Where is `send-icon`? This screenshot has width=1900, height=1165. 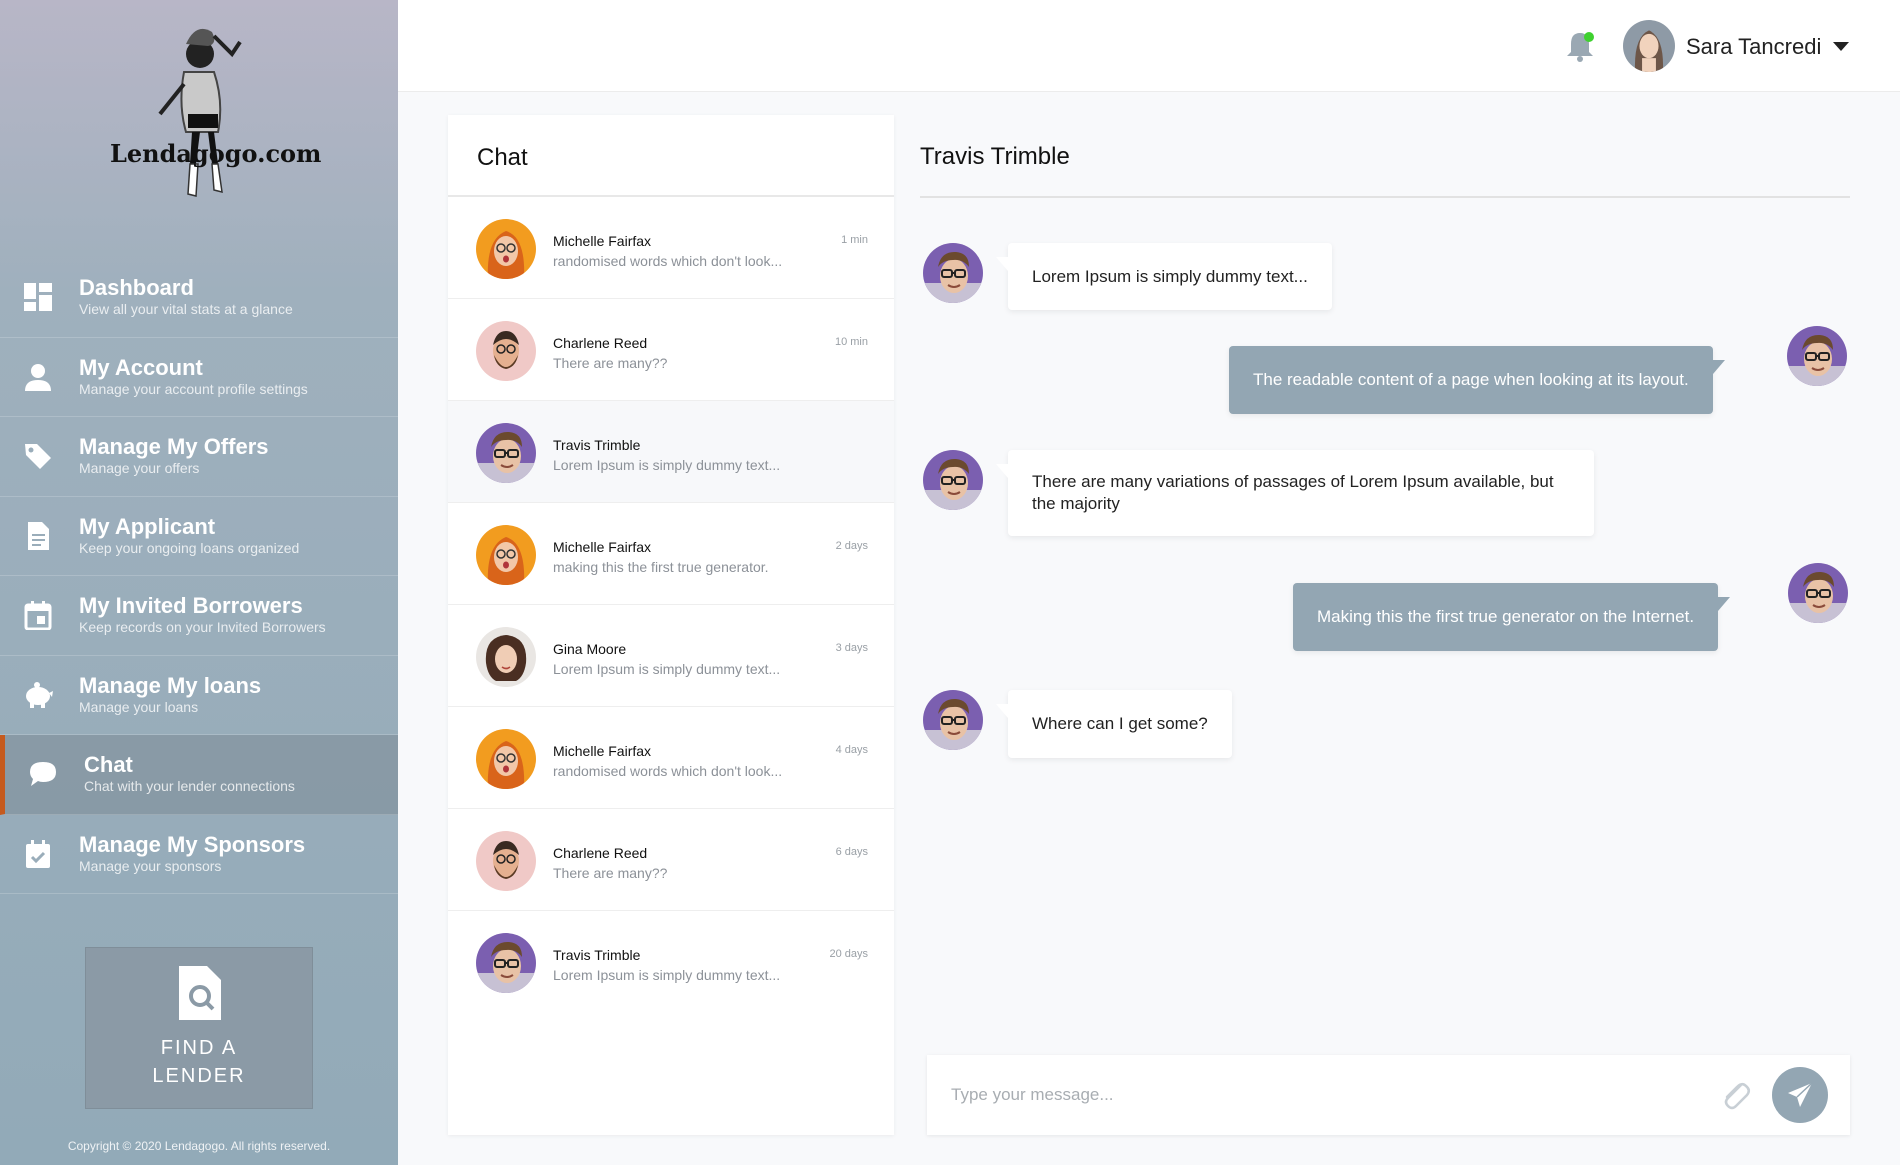 send-icon is located at coordinates (1800, 1094).